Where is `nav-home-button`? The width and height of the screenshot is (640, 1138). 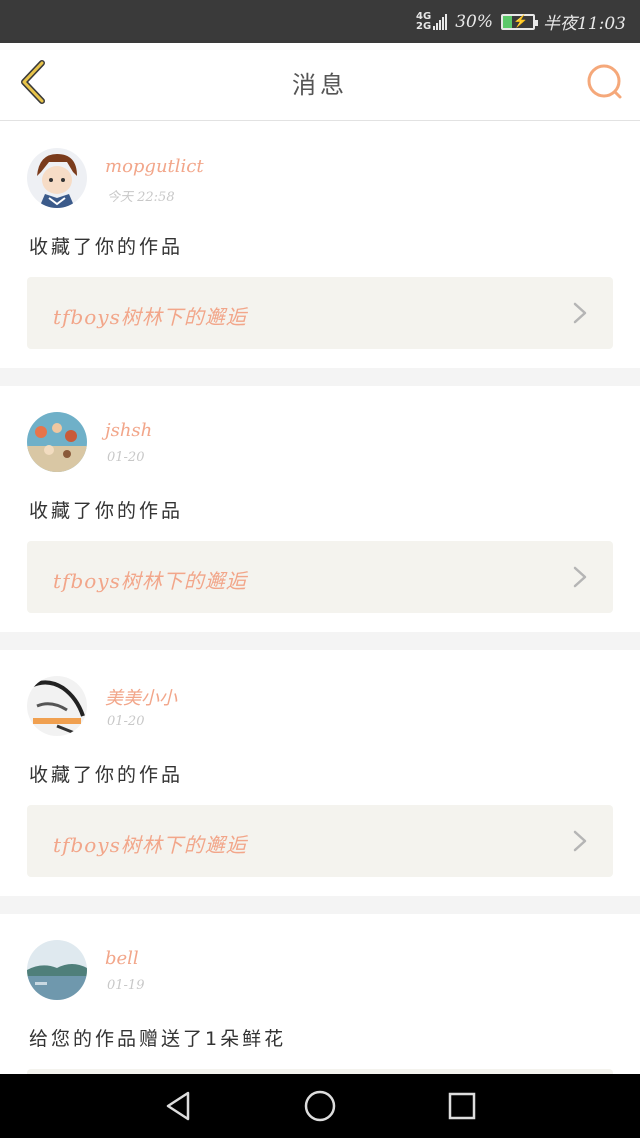
nav-home-button is located at coordinates (320, 1106).